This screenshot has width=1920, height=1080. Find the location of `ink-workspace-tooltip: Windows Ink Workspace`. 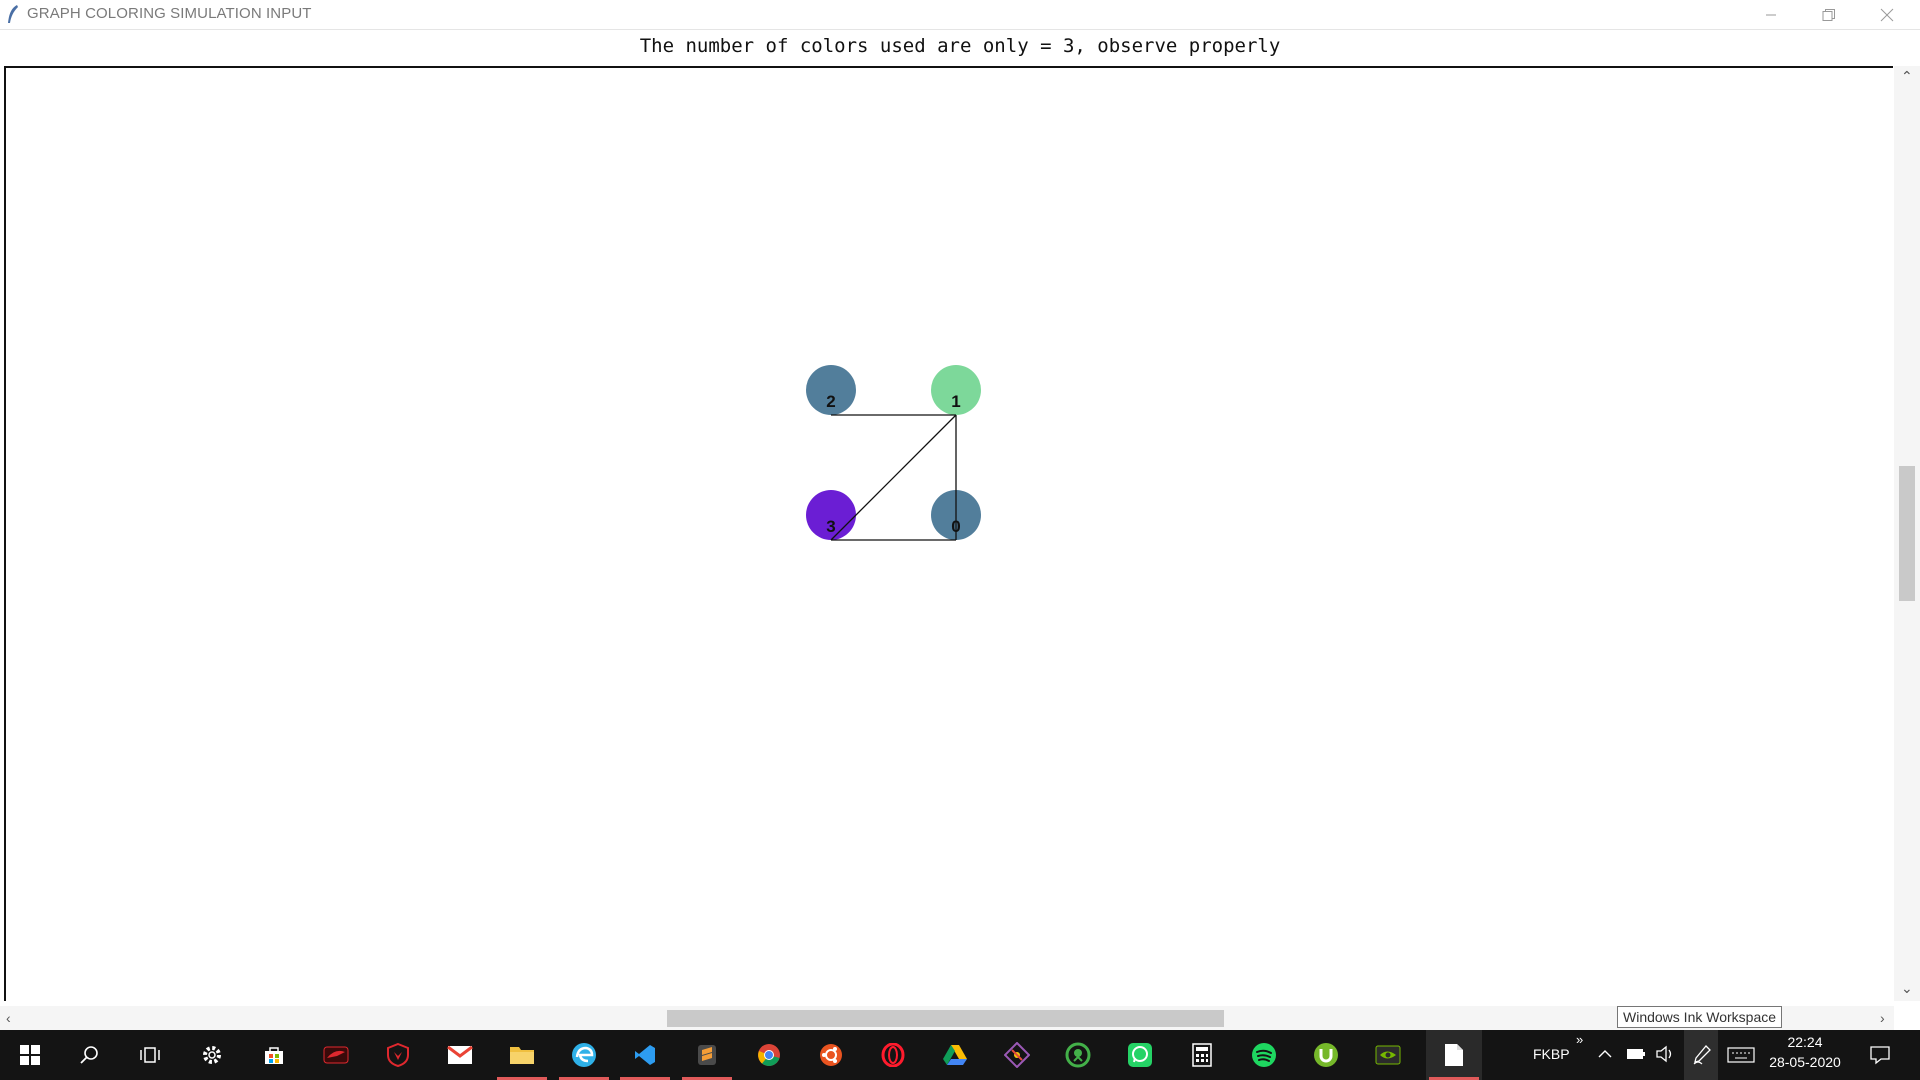

ink-workspace-tooltip: Windows Ink Workspace is located at coordinates (1700, 1017).